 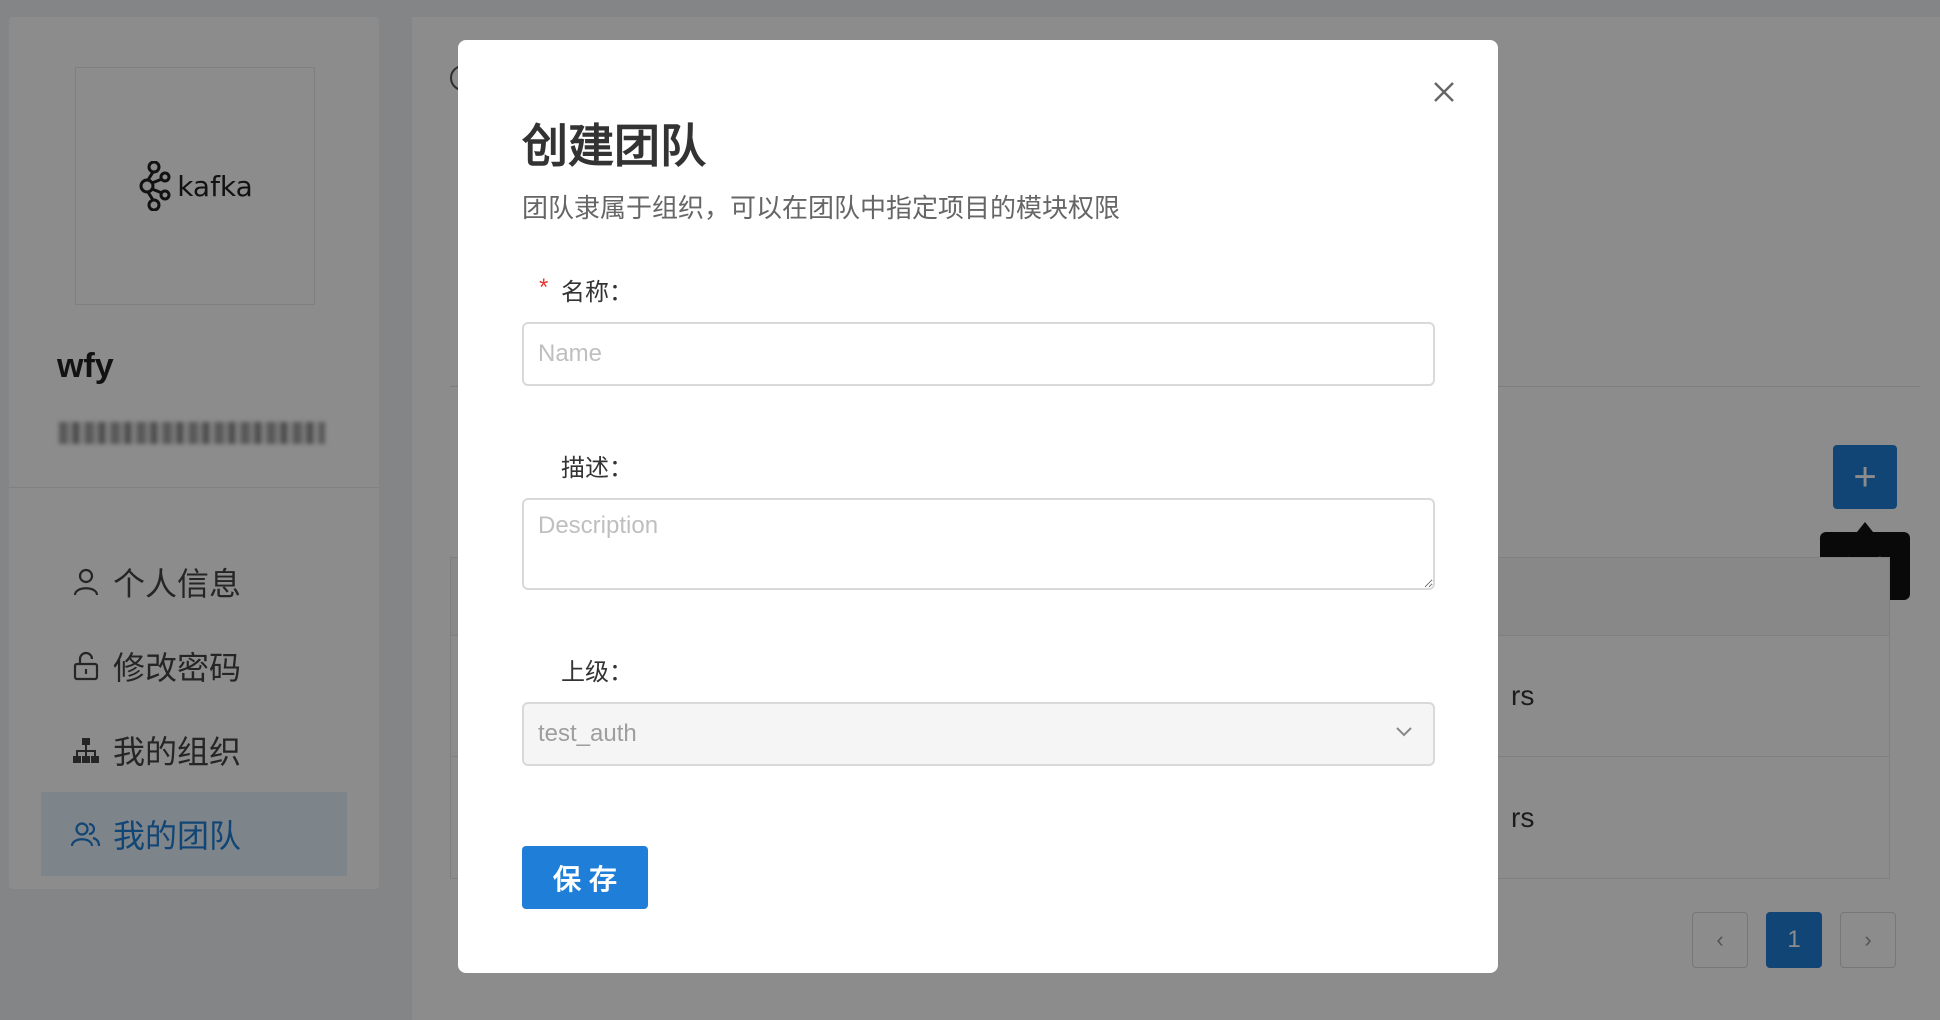 I want to click on parent-select-value: test_auth, so click(x=587, y=733).